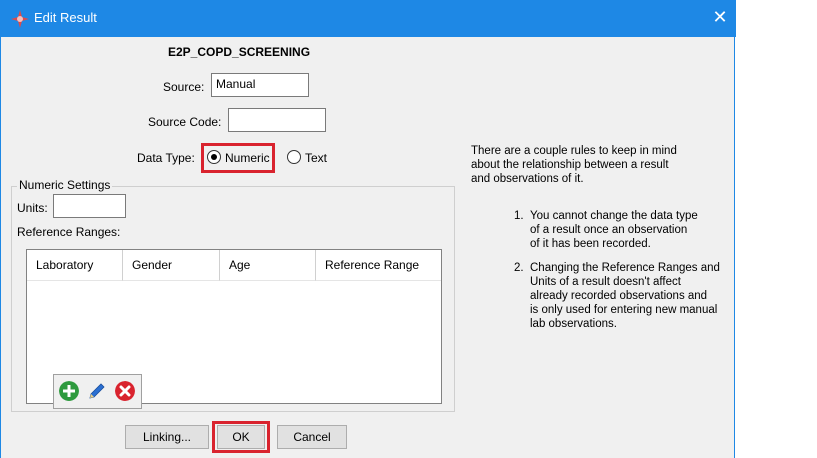 The image size is (817, 458). I want to click on rule-1-number: 1., so click(519, 216).